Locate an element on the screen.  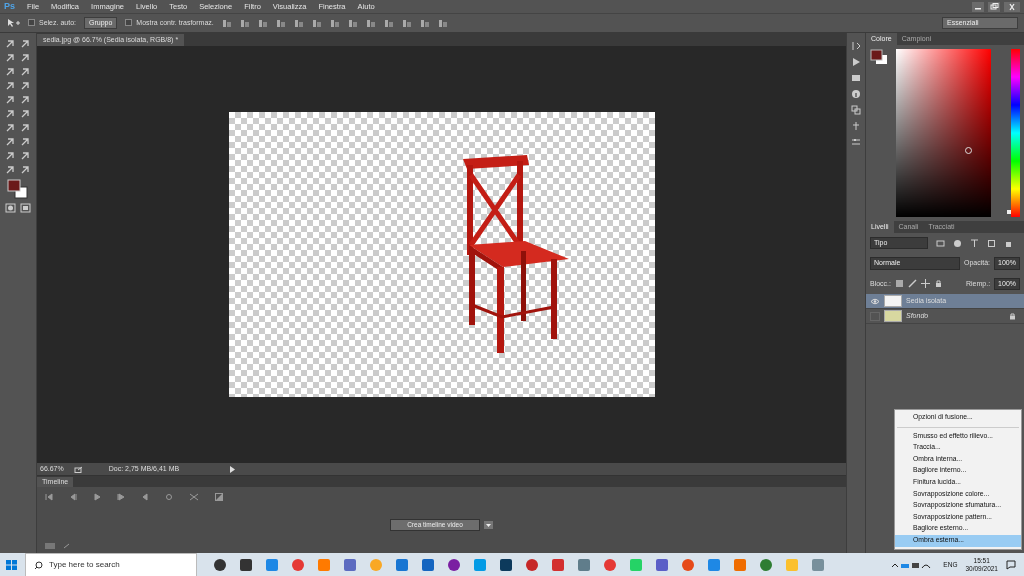
search-placeholder: Type here to search is located at coordinates (84, 565).